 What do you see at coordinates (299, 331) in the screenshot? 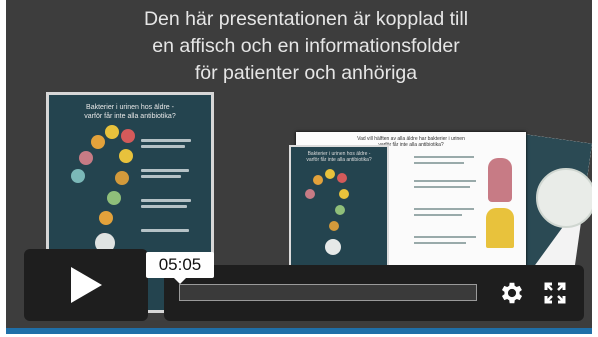
I see `accent-strip` at bounding box center [299, 331].